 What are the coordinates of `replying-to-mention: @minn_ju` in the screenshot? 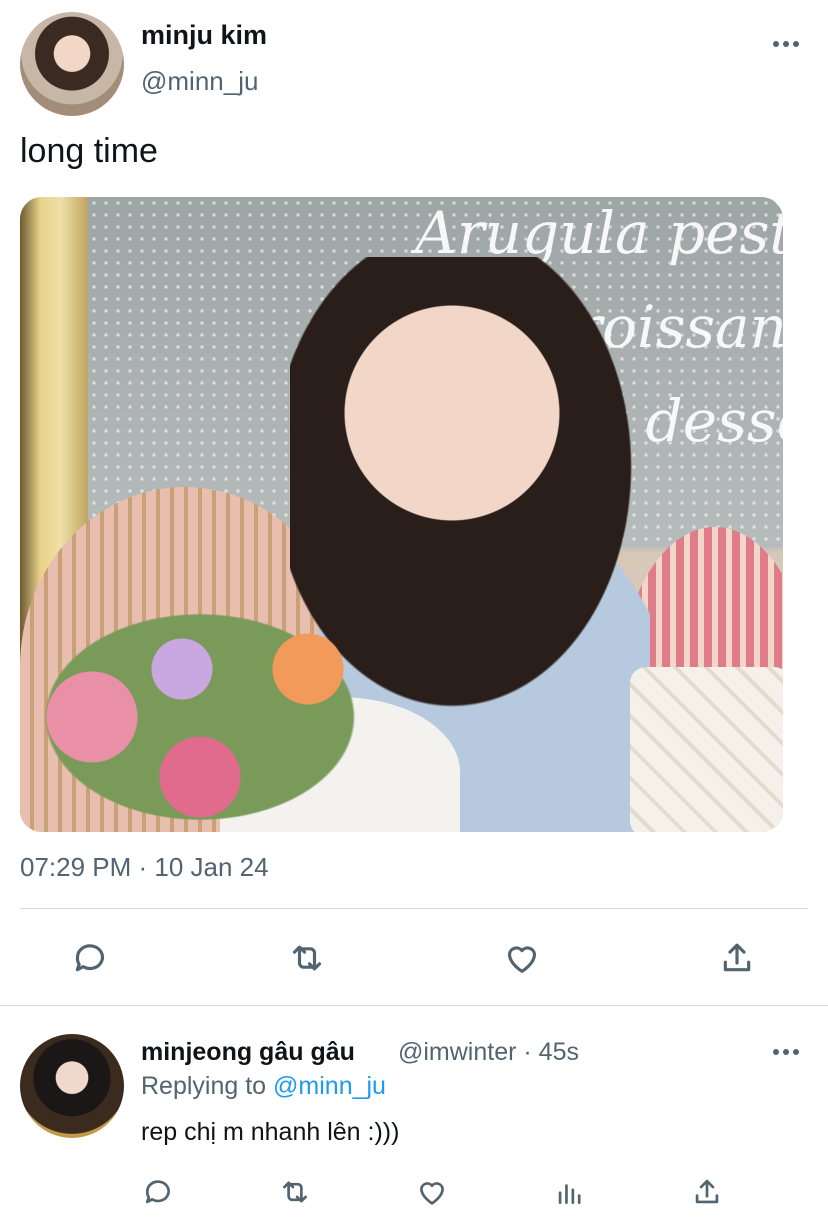 It's located at (329, 1086).